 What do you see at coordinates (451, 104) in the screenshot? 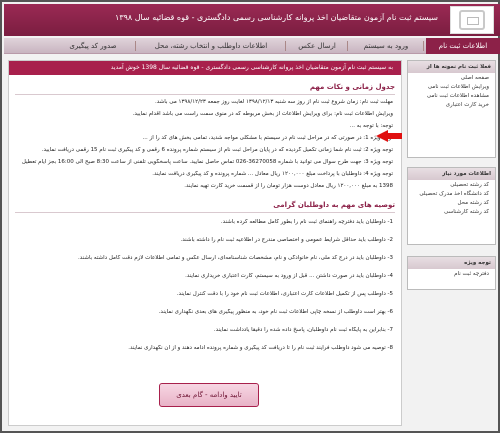
I see `sidebar-item-buy-card: خرید کارت اعتباری` at bounding box center [451, 104].